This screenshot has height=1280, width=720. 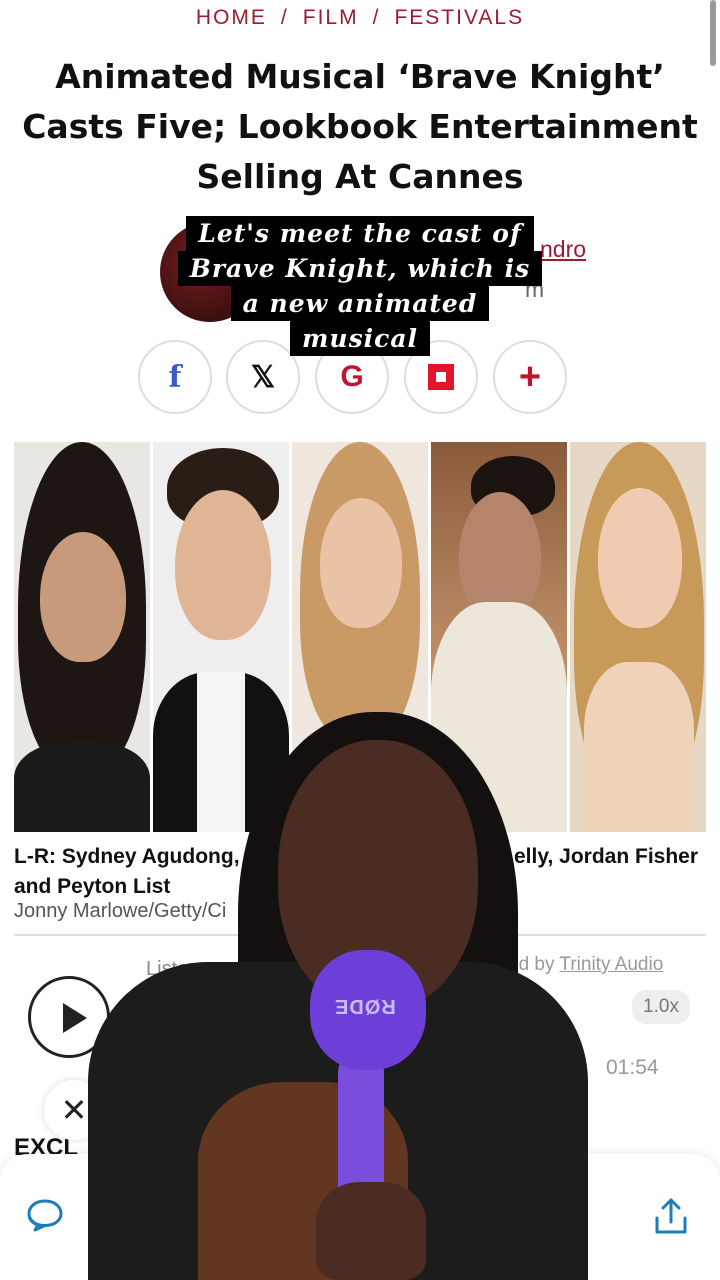 I want to click on comment-icon, so click(x=45, y=1215).